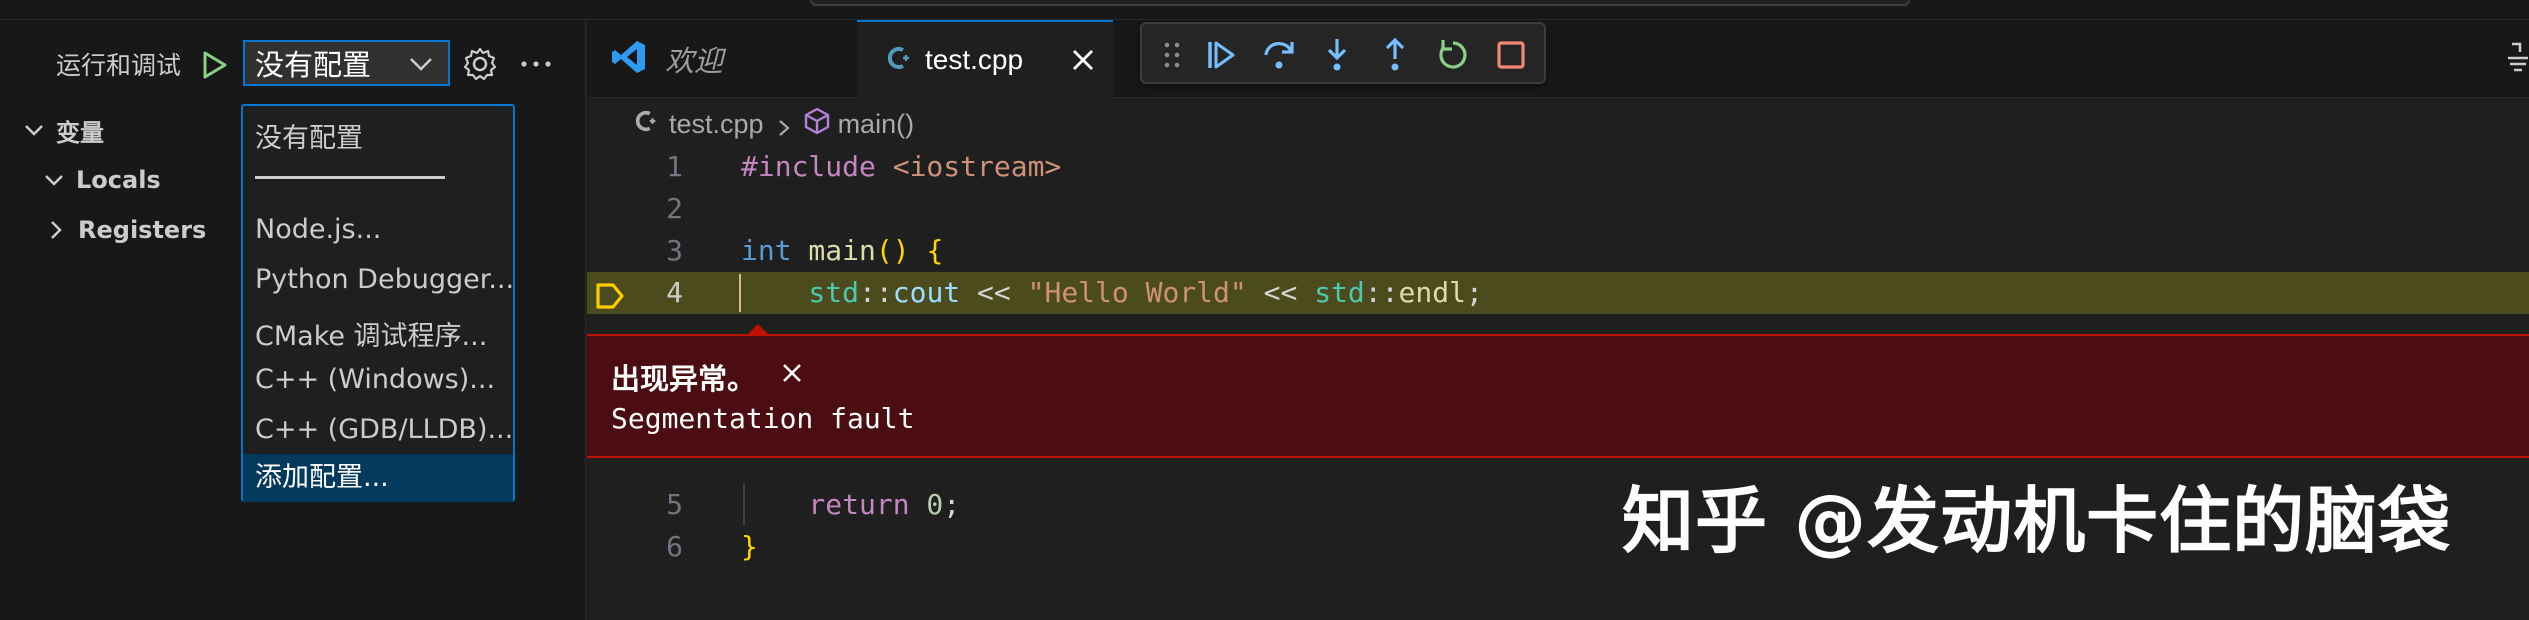  I want to click on tree-item-locals: Locals, so click(101, 180).